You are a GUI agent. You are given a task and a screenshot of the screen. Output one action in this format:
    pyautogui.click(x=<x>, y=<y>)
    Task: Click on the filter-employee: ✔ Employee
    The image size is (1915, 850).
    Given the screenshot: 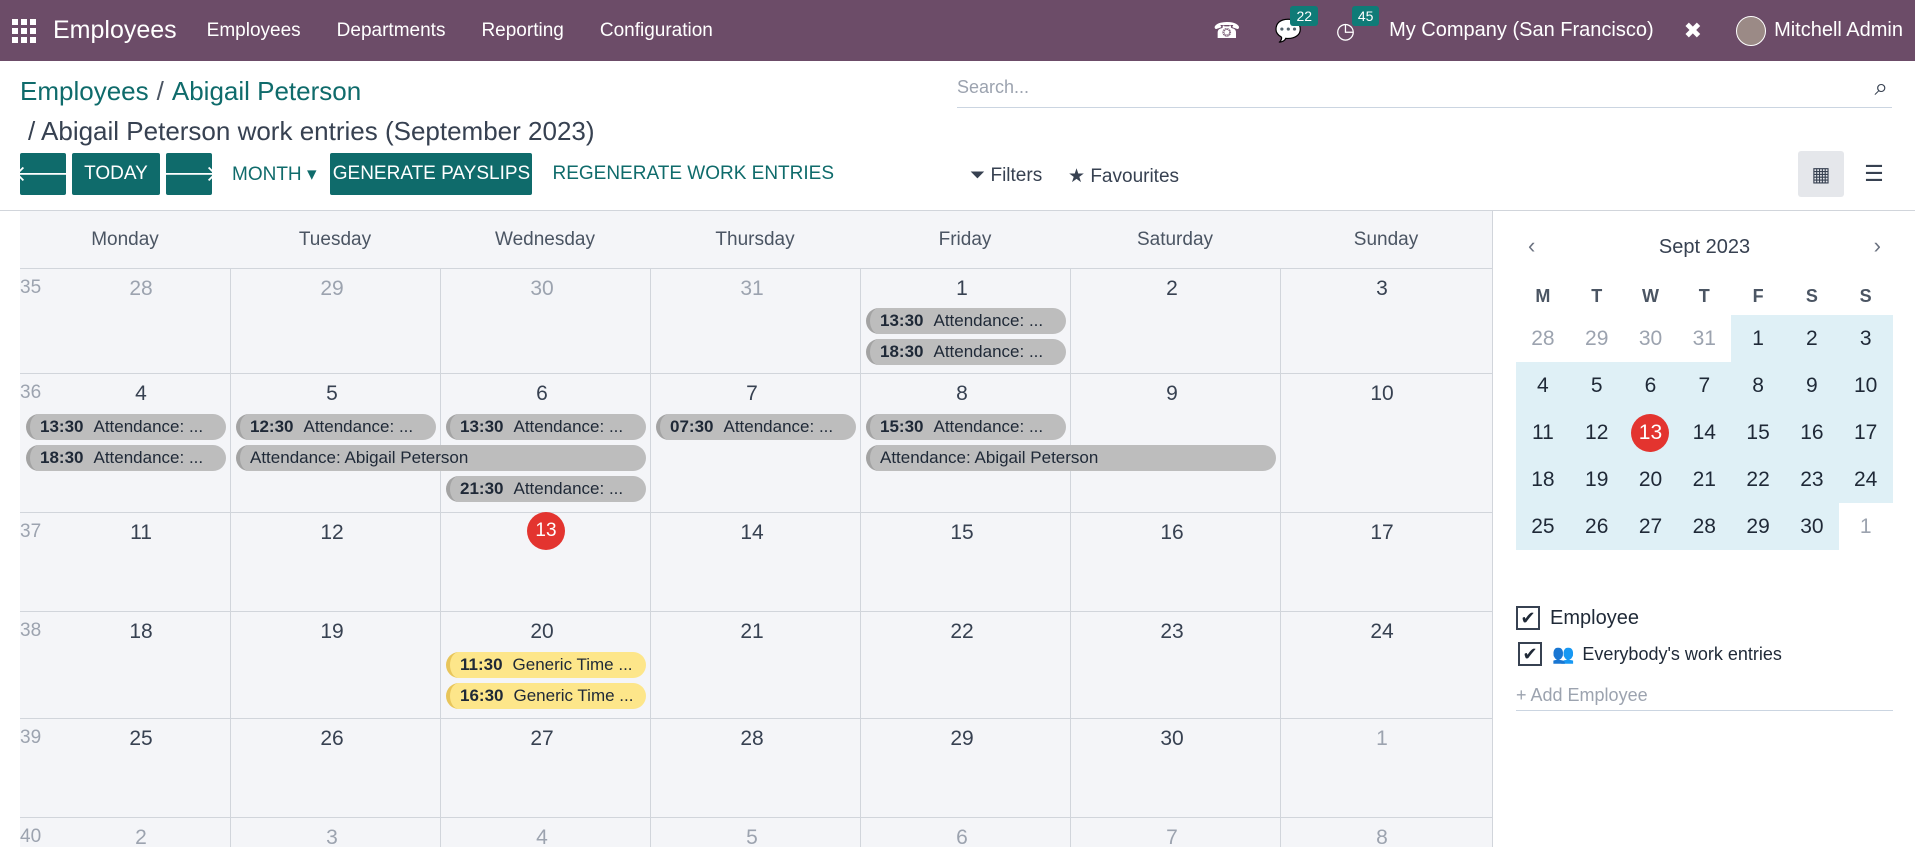 What is the action you would take?
    pyautogui.click(x=1577, y=618)
    